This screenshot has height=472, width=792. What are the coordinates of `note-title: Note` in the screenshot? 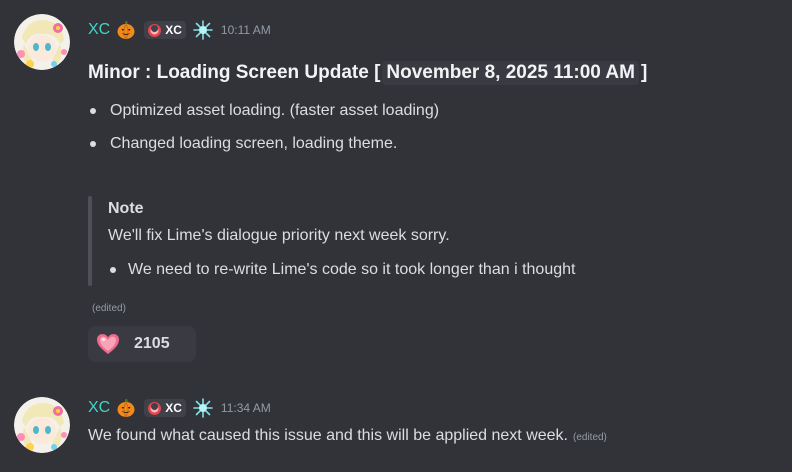 It's located at (126, 208).